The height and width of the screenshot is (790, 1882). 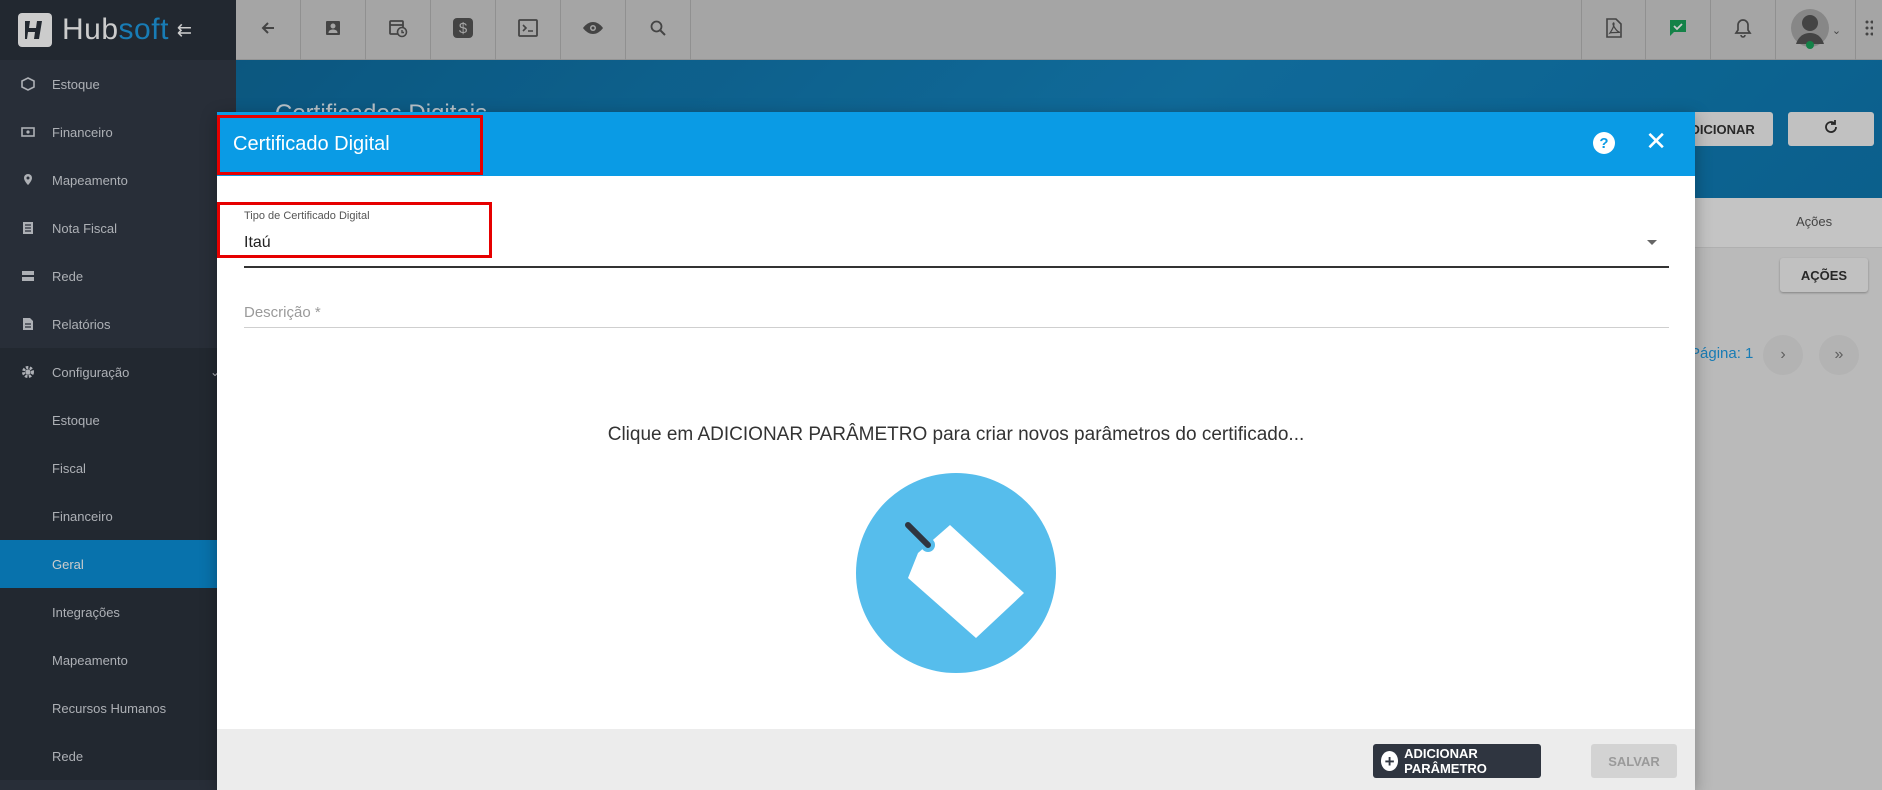 I want to click on save-button: SALVAR, so click(x=1634, y=761).